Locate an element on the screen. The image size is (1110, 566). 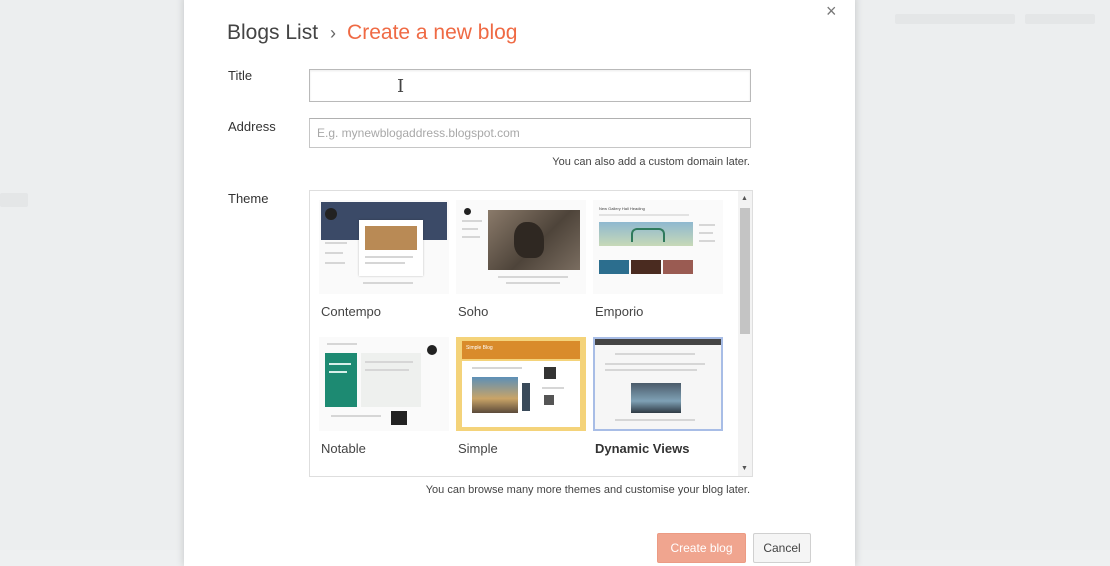
thumb-header is located at coordinates (658, 342).